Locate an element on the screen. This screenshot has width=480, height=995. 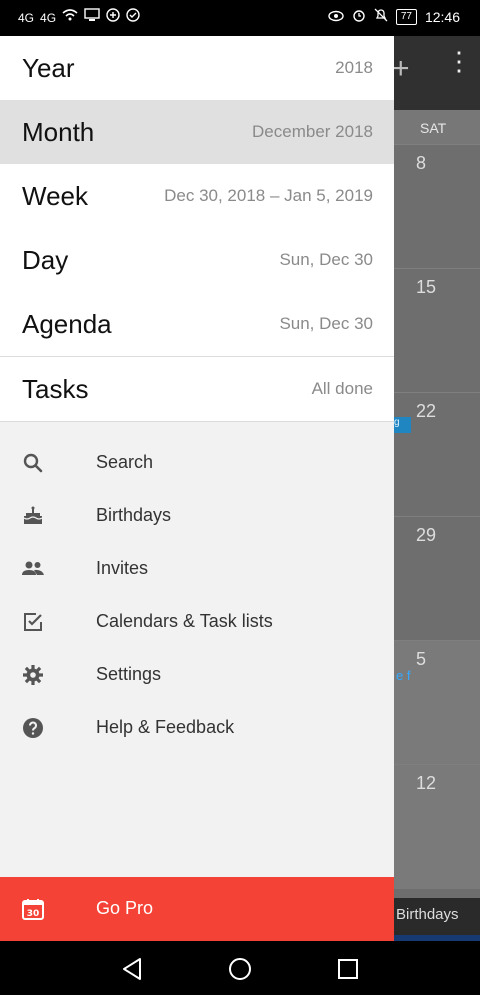
view-label: Agenda is located at coordinates (67, 324).